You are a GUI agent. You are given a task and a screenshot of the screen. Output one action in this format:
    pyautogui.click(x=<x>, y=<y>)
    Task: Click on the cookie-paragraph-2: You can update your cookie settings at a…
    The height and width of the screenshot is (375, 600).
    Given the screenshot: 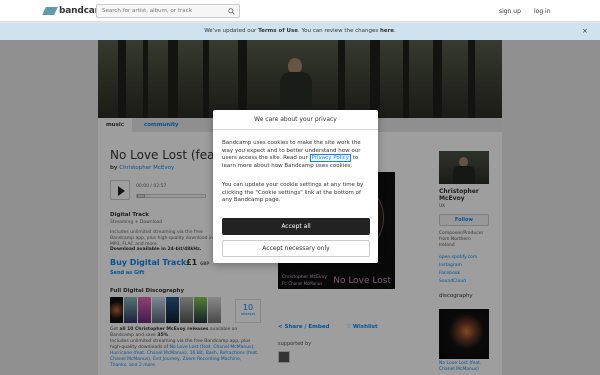 What is the action you would take?
    pyautogui.click(x=293, y=192)
    